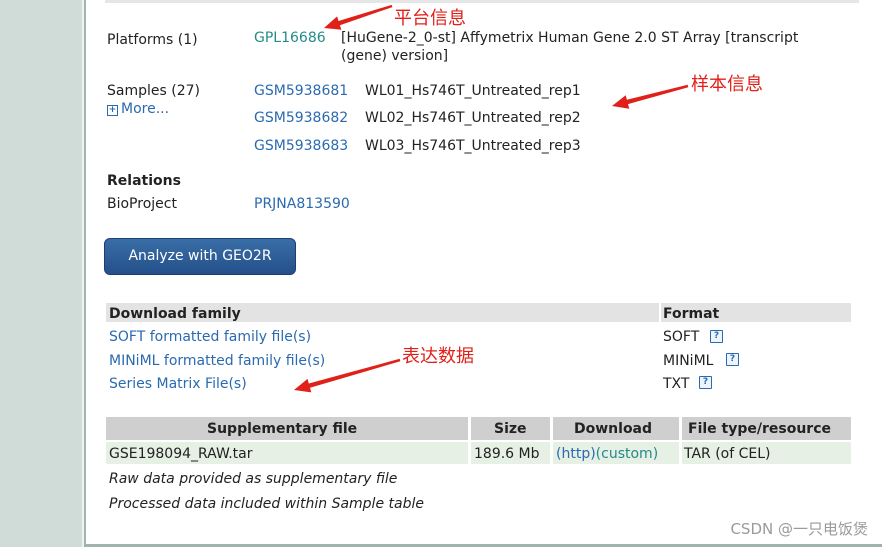  Describe the element at coordinates (799, 529) in the screenshot. I see `csdn-watermark: CSDN @一只电饭煲` at that location.